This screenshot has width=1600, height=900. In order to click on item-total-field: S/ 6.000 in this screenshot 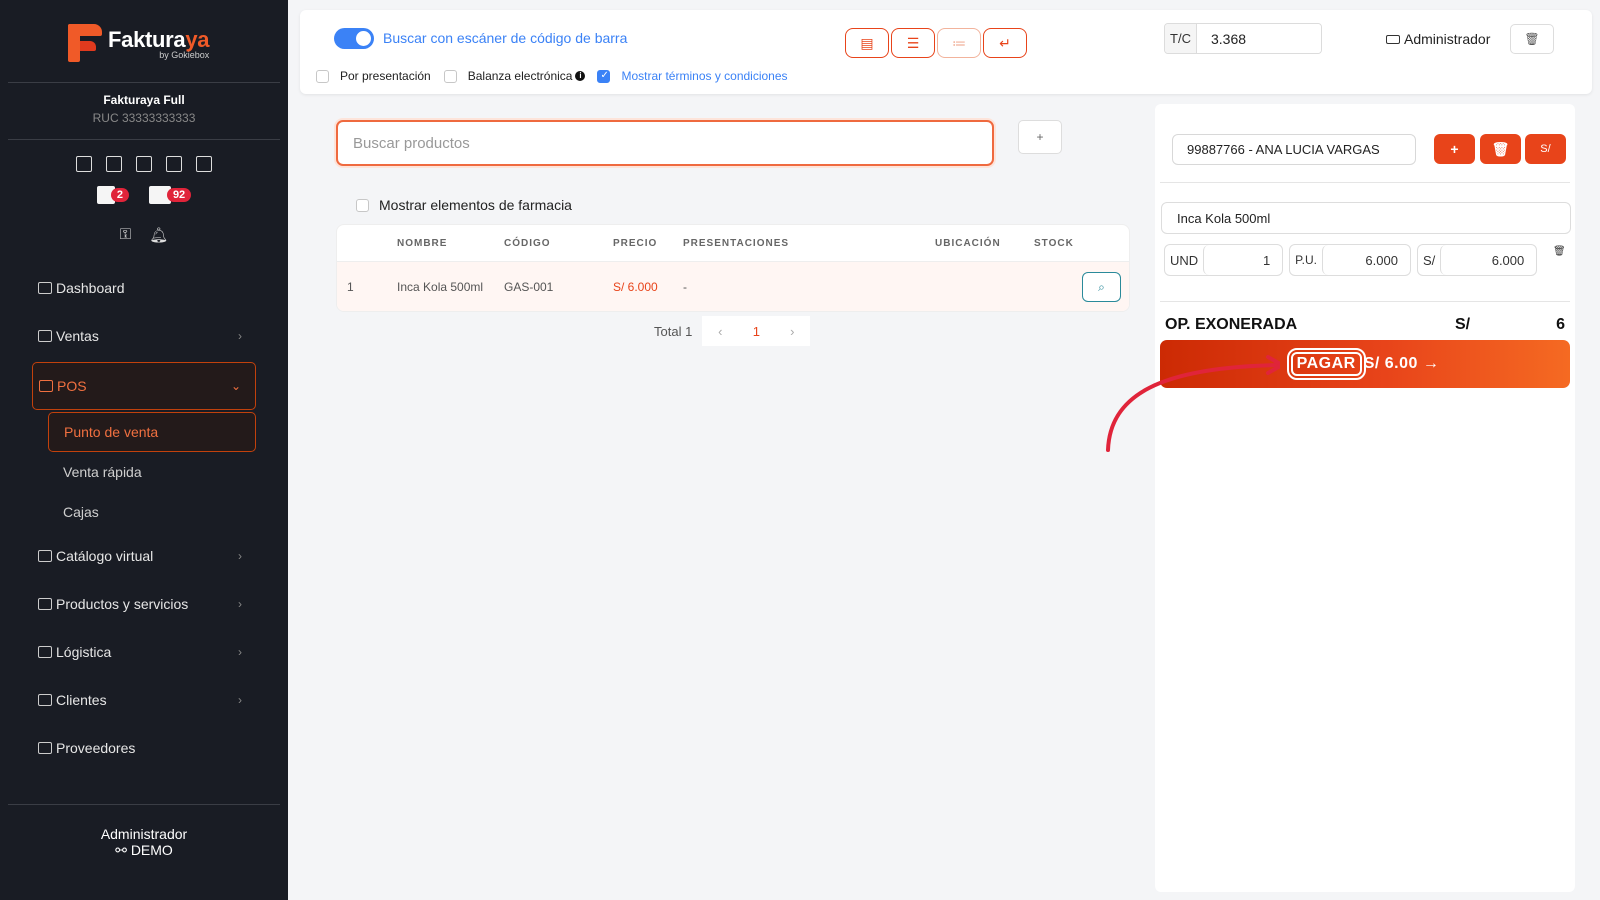, I will do `click(1477, 260)`.